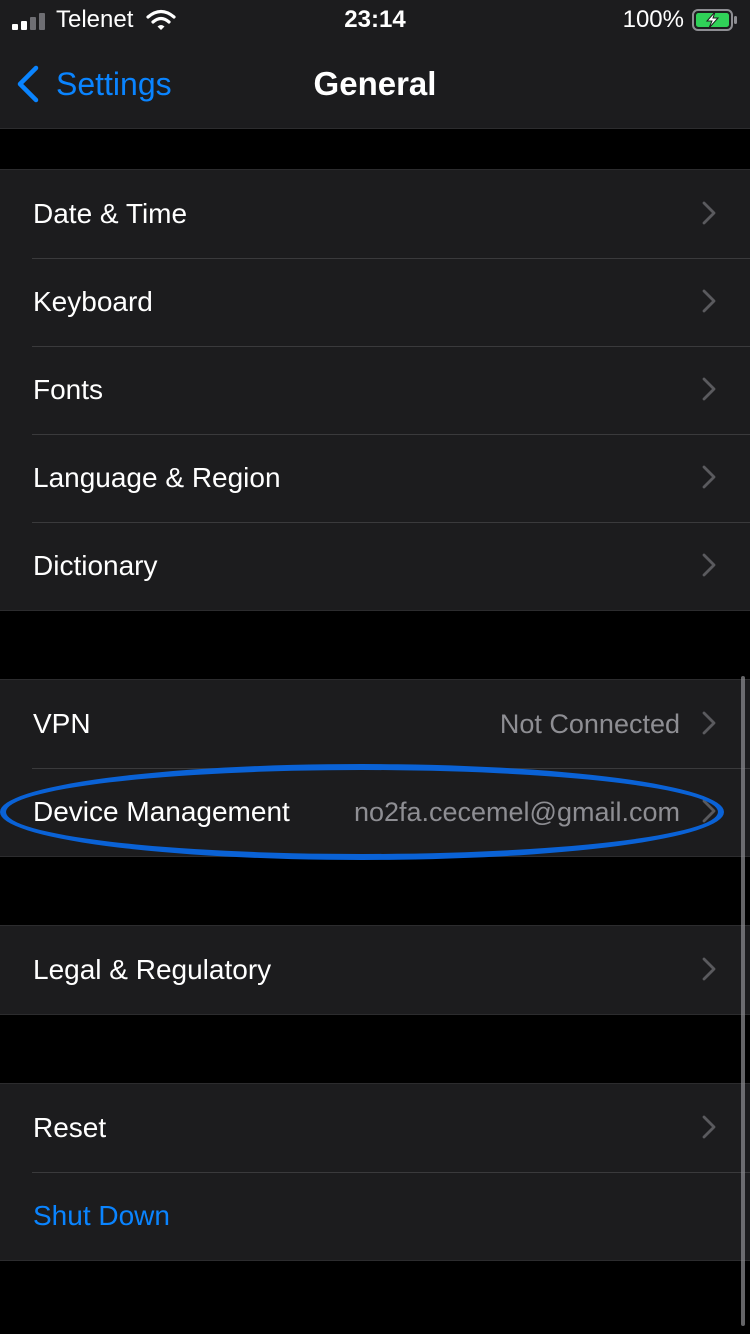 The width and height of the screenshot is (750, 1334). What do you see at coordinates (375, 1128) in the screenshot?
I see `row-reset: Reset` at bounding box center [375, 1128].